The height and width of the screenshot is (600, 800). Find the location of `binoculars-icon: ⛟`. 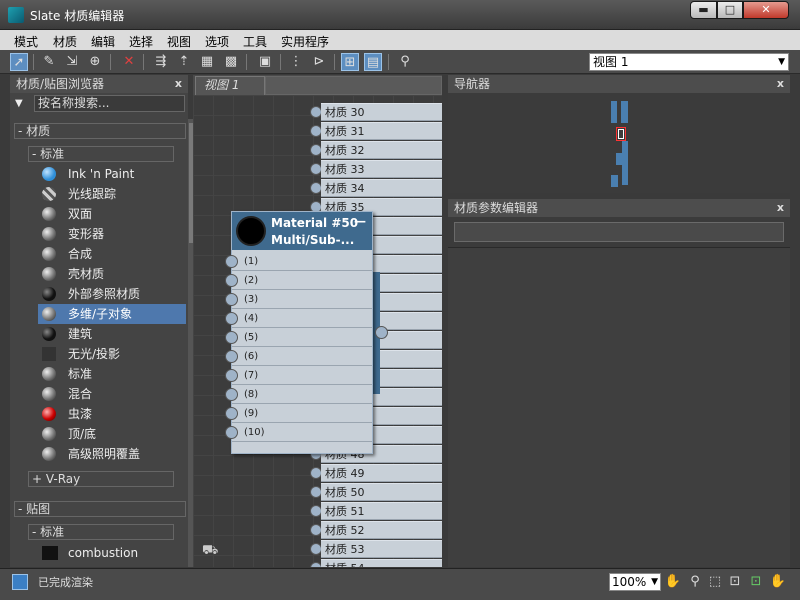

binoculars-icon: ⛟ is located at coordinates (210, 551).